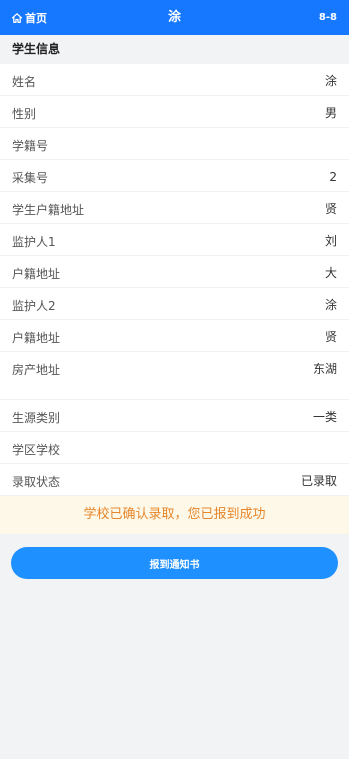 This screenshot has width=349, height=759. I want to click on row-enrollment-category: 生源类别 一类, so click(174, 416).